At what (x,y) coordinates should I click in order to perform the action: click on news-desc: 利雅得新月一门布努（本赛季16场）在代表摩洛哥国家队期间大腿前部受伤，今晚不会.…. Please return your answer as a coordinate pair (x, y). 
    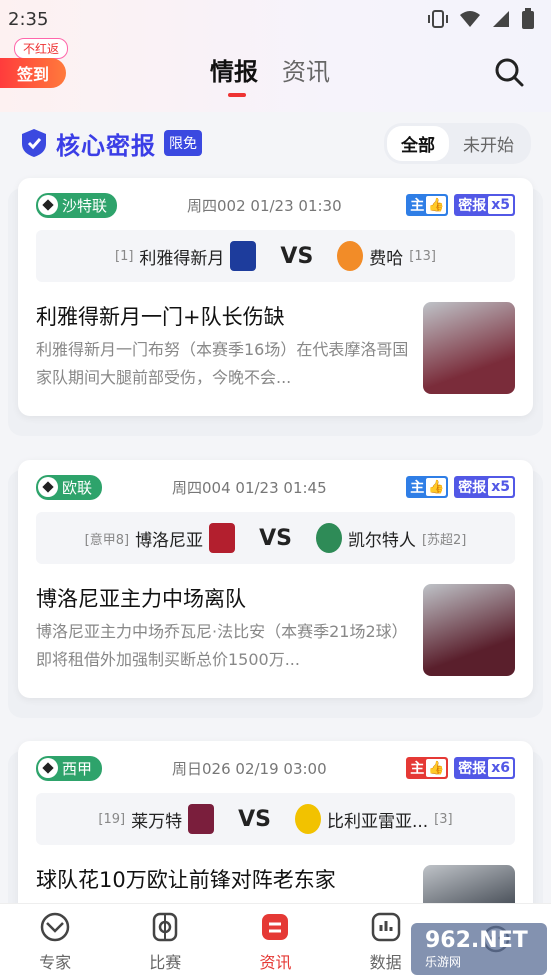
    Looking at the image, I should click on (222, 363).